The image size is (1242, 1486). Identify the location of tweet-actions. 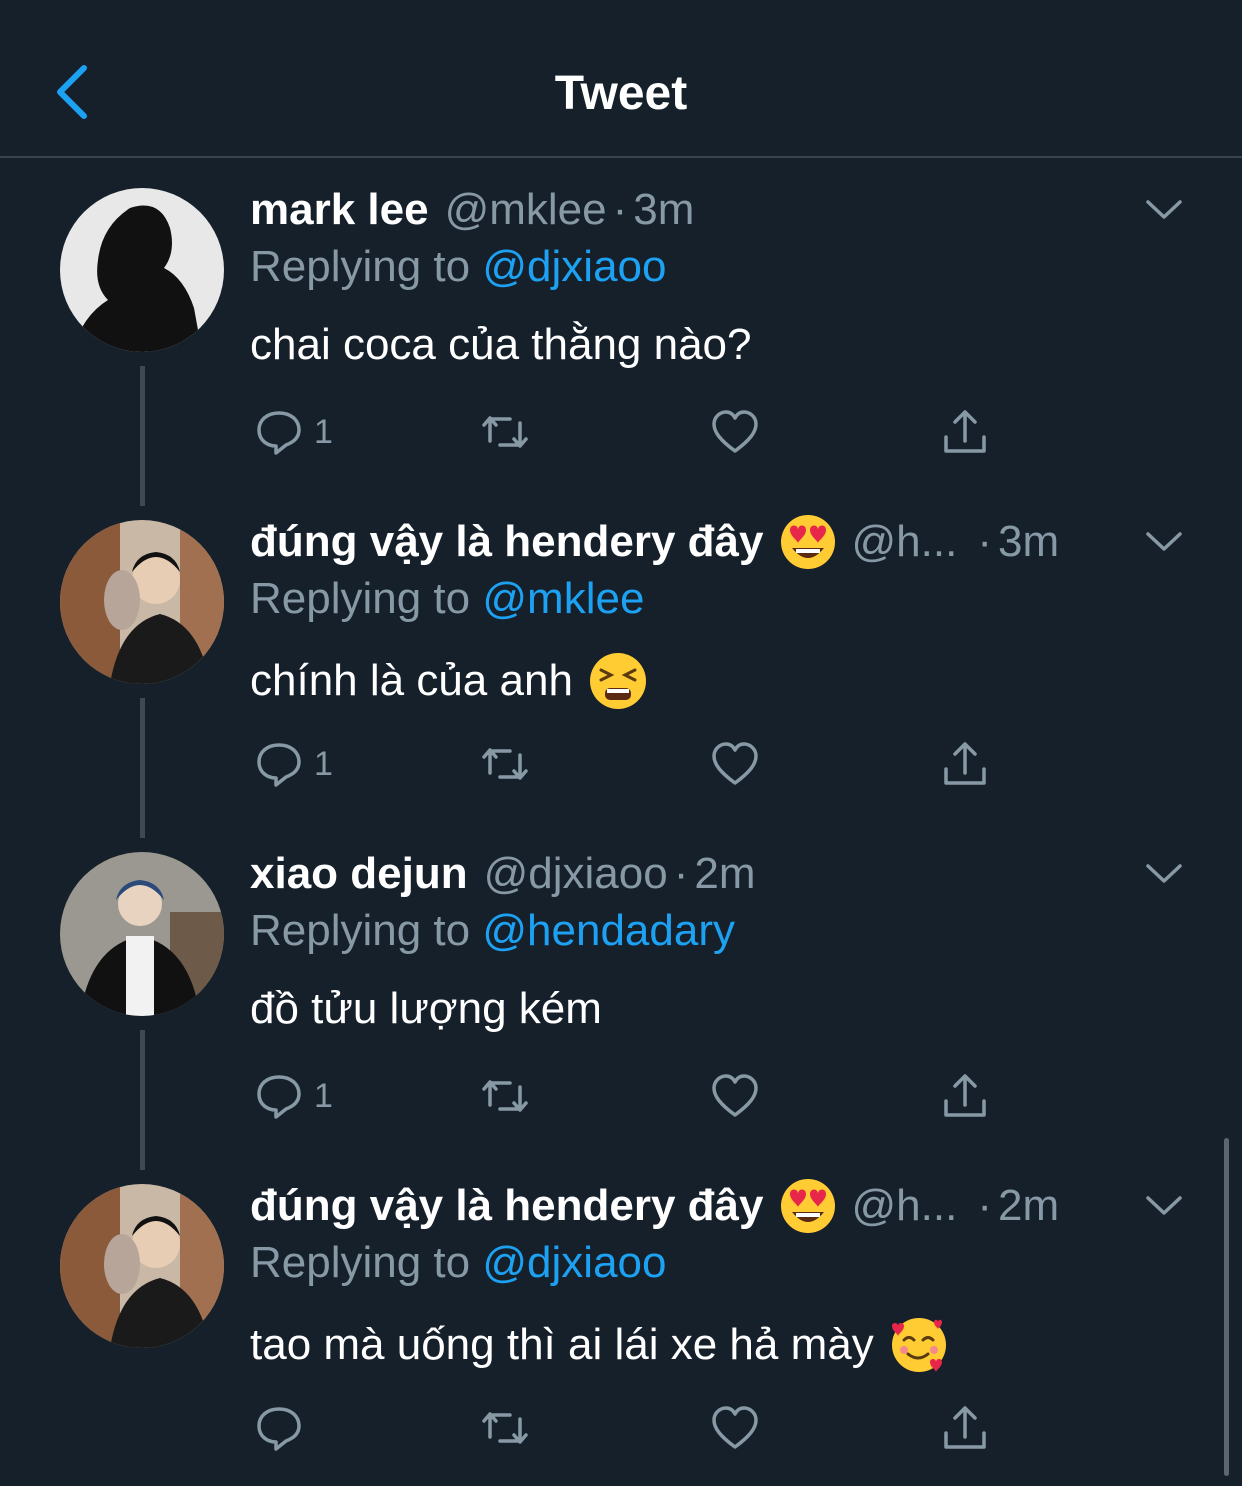
(654, 1428).